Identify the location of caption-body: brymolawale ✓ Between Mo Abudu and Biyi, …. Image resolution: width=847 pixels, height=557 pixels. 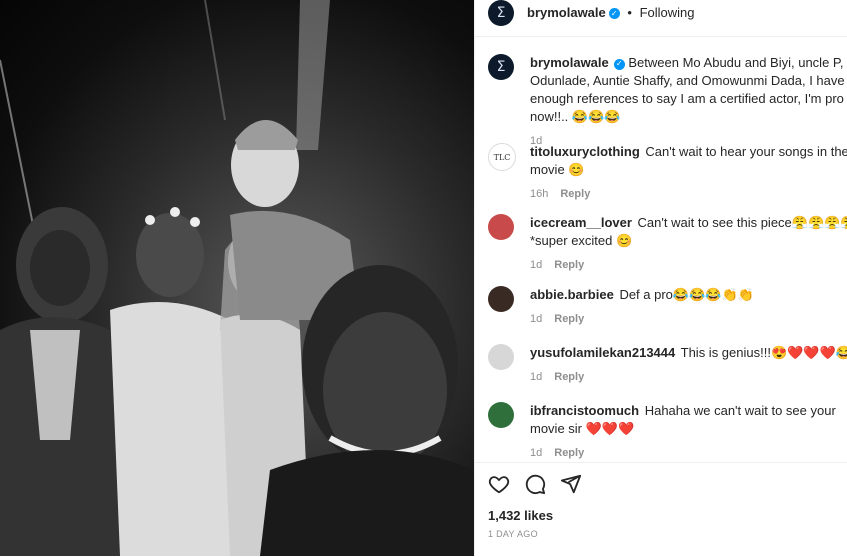
(688, 100).